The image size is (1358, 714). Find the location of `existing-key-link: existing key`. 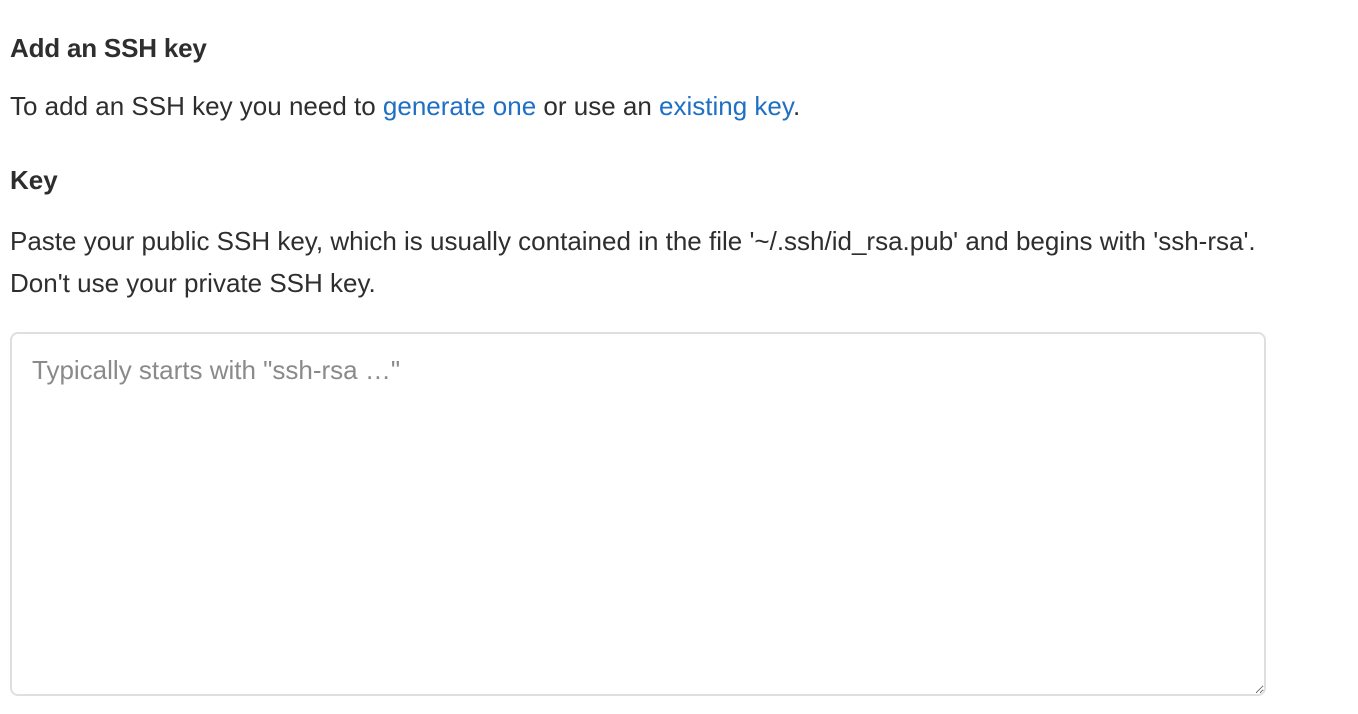

existing-key-link: existing key is located at coordinates (726, 106).